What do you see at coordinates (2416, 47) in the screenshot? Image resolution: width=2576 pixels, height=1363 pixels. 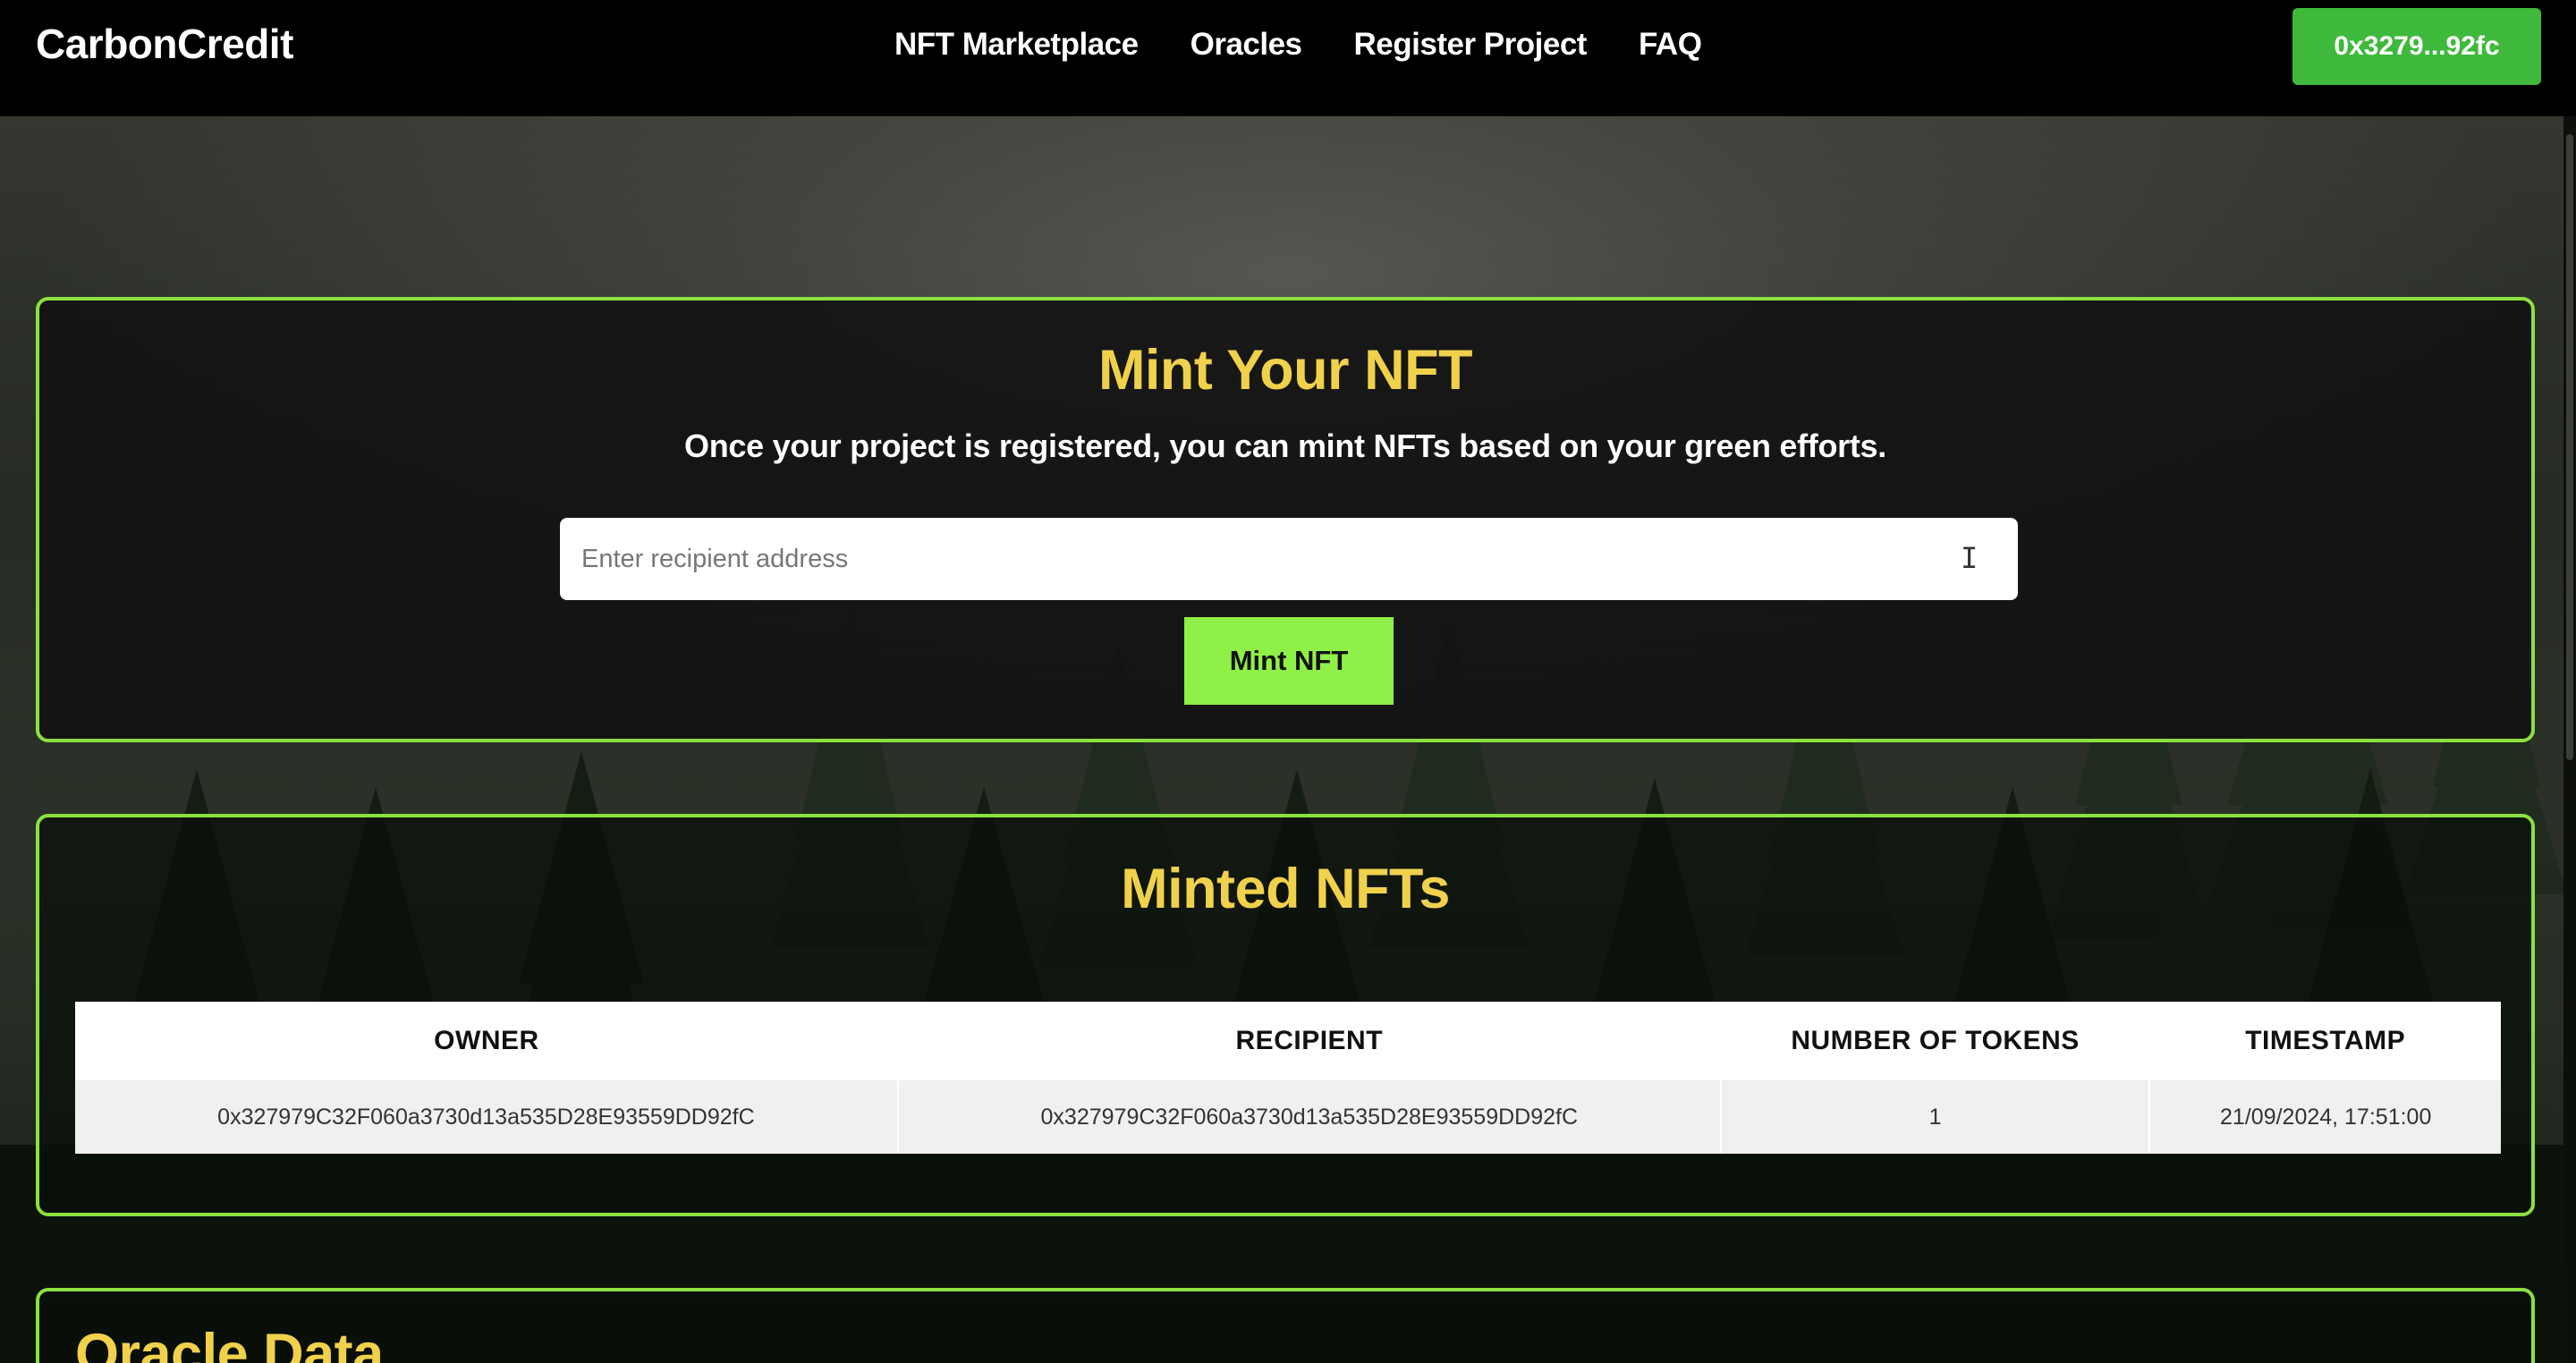 I see `wallet-address-button: 0x3279...92fc` at bounding box center [2416, 47].